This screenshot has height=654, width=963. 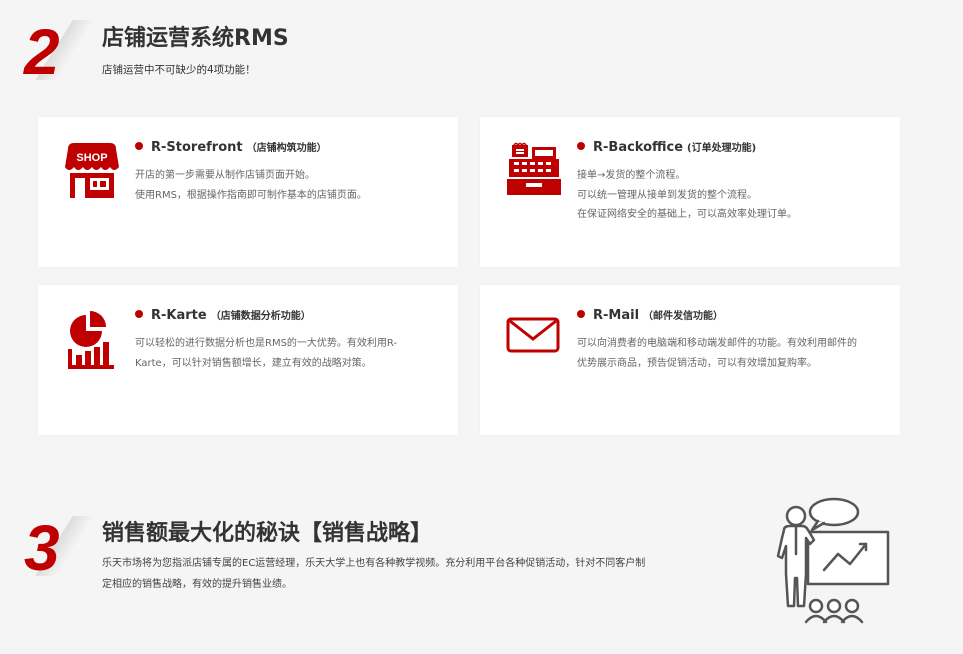 I want to click on desc-line: 使用RMS，根据操作指南即可制作基本的店铺页面。, so click(x=251, y=195).